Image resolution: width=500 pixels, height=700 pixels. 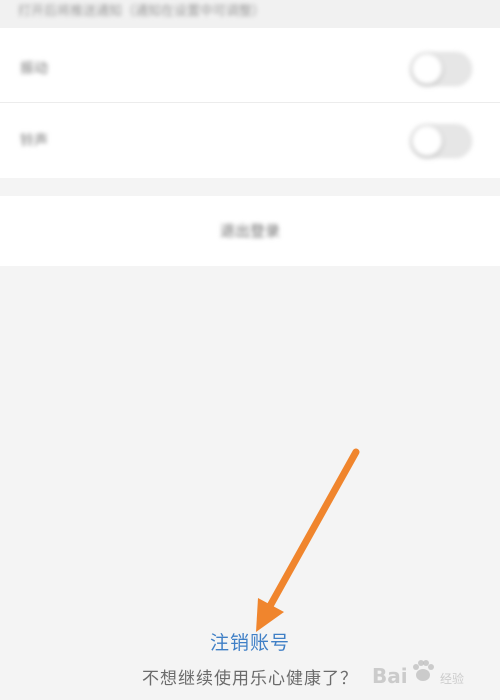 I want to click on hint-strip: 打开后将推送通知（通知在设置中可调整）, so click(x=250, y=14).